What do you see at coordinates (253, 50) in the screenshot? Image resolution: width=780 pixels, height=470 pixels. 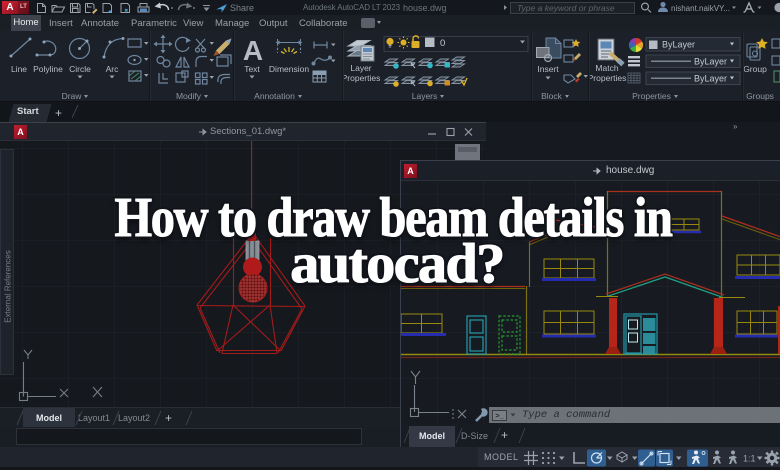 I see `svg-text: A` at bounding box center [253, 50].